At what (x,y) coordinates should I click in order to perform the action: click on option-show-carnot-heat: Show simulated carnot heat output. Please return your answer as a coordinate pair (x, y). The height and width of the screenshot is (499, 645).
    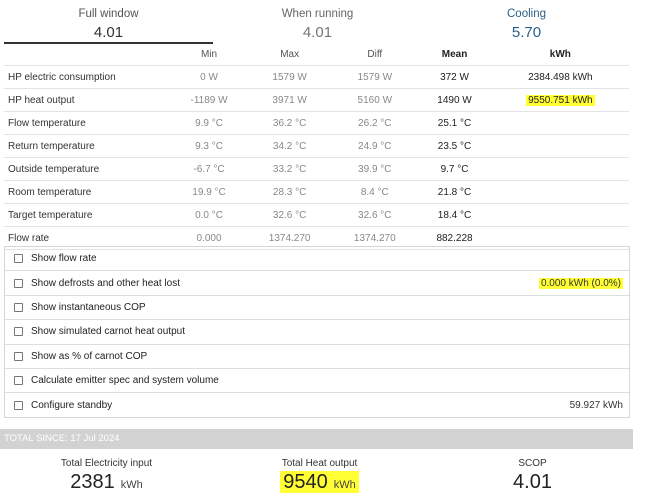
    Looking at the image, I should click on (317, 332).